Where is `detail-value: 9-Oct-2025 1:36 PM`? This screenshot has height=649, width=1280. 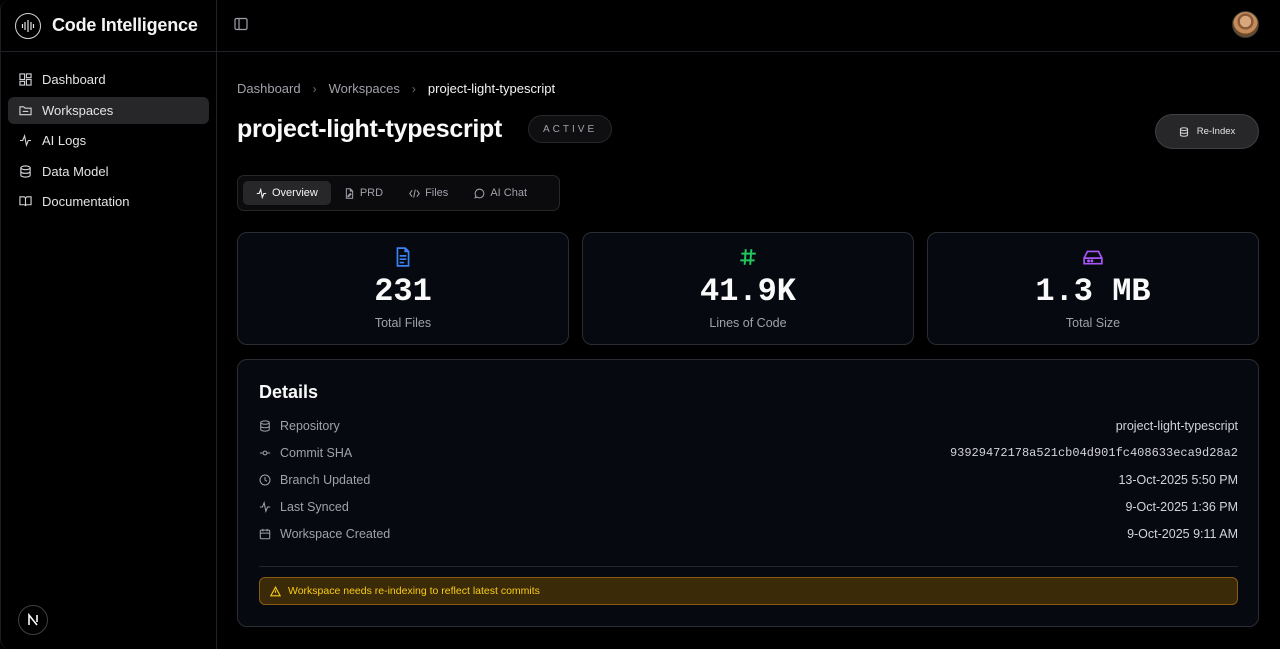
detail-value: 9-Oct-2025 1:36 PM is located at coordinates (1181, 507).